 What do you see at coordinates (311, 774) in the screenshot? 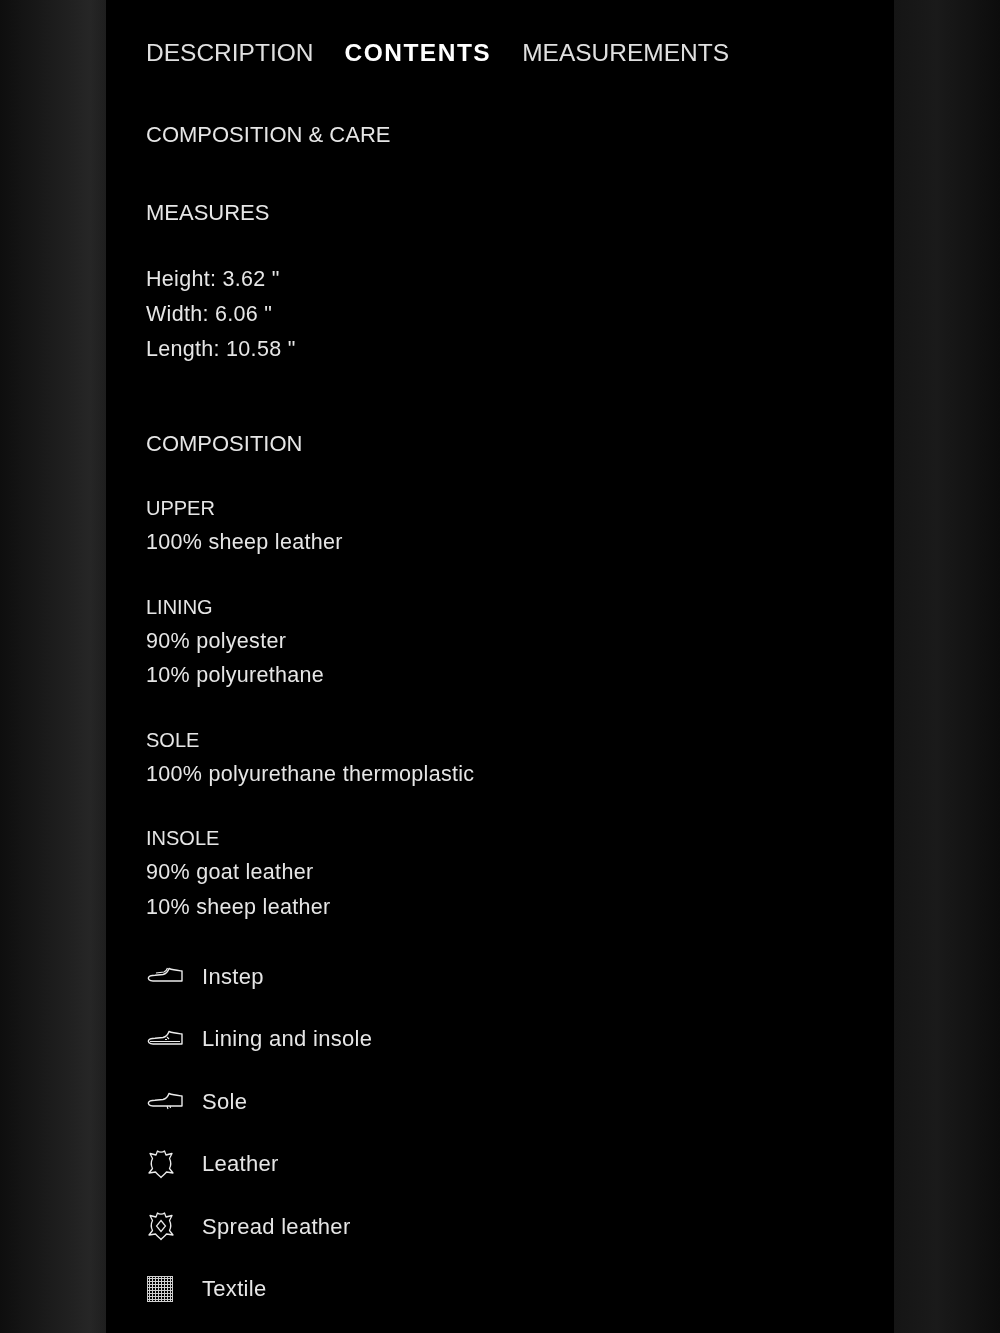
I see `material-text: 100% polyurethane thermoplastic` at bounding box center [311, 774].